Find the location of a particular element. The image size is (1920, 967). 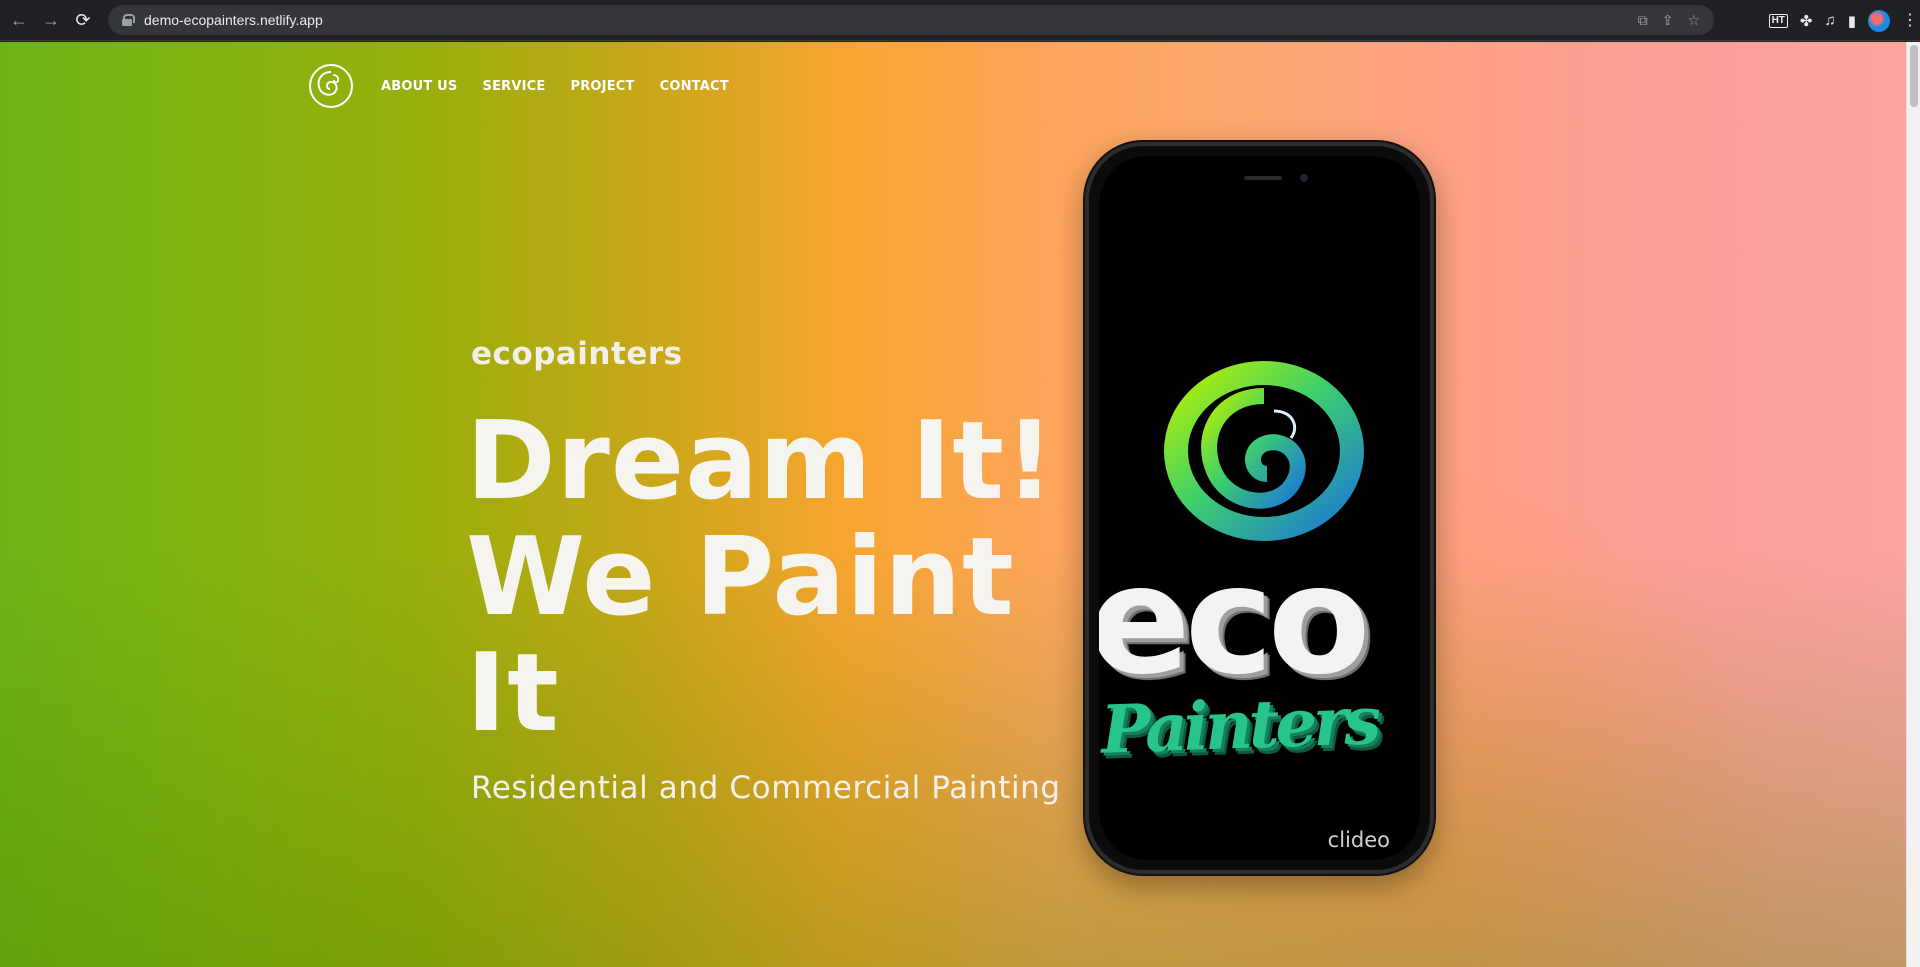

phone-video-screen: eco Painters clideo is located at coordinates (1259, 508).